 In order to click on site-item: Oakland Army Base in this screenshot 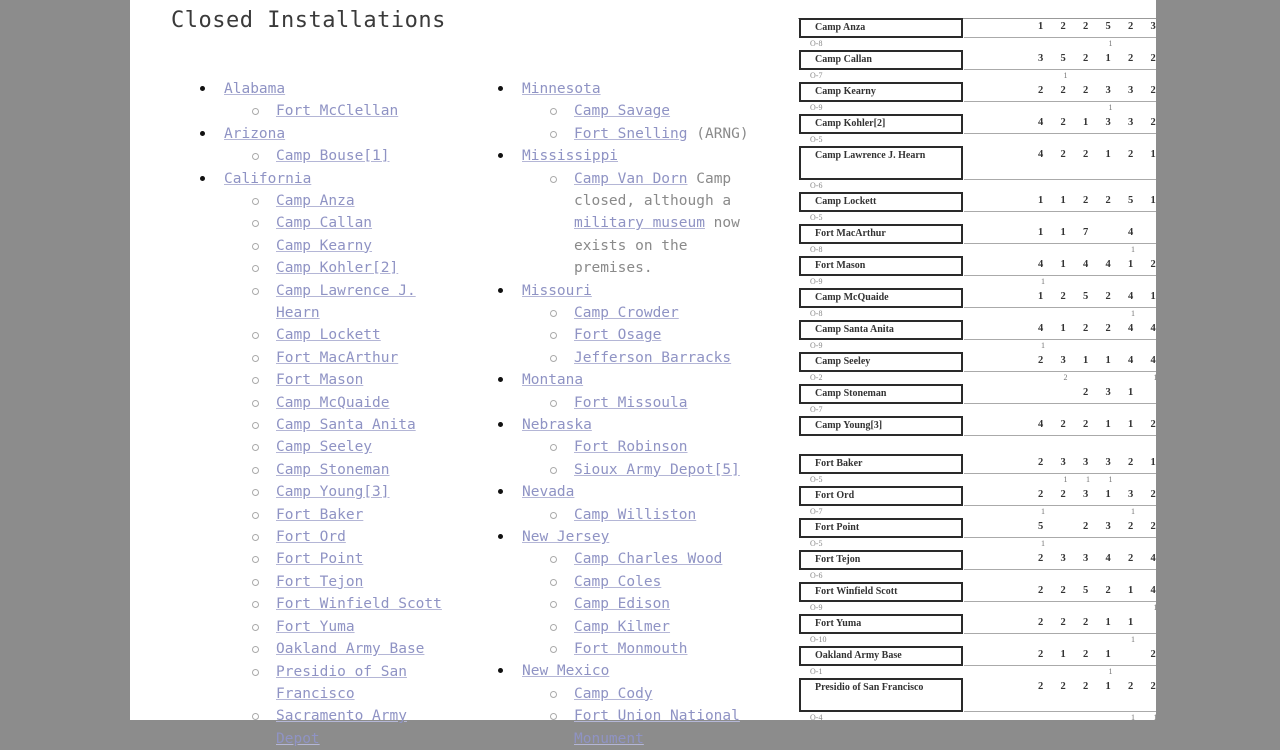, I will do `click(349, 649)`.